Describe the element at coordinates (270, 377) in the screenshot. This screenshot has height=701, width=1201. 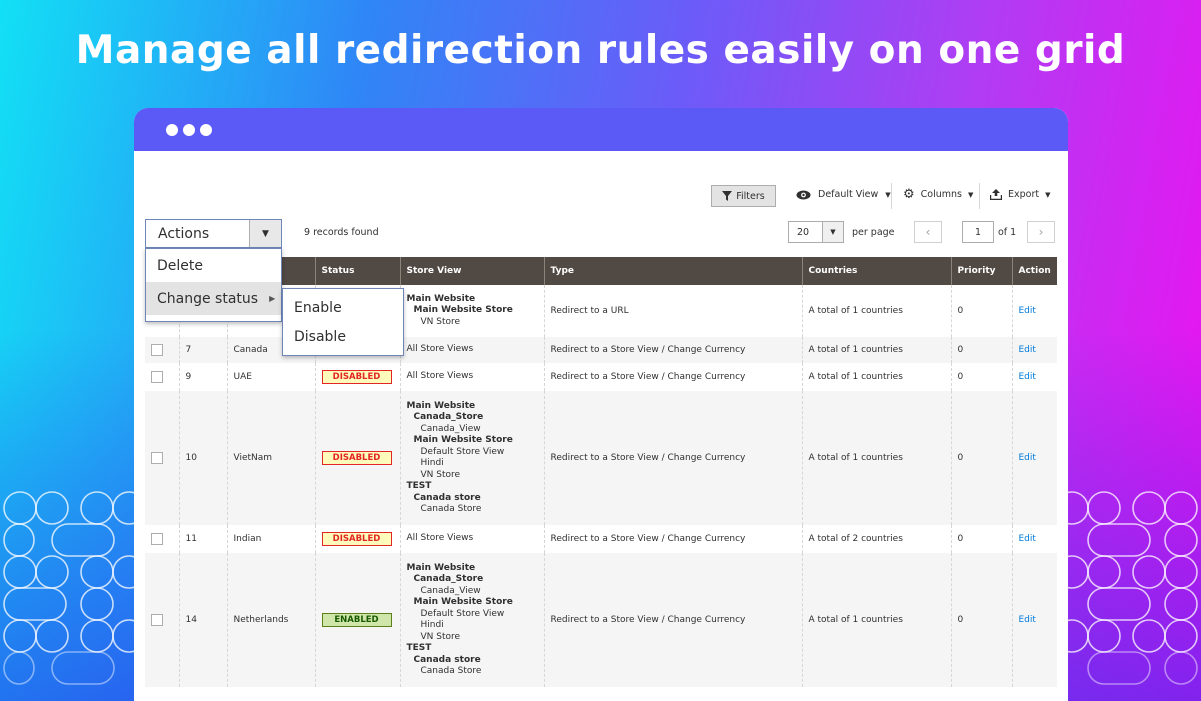
I see `name-cell: UAE` at that location.